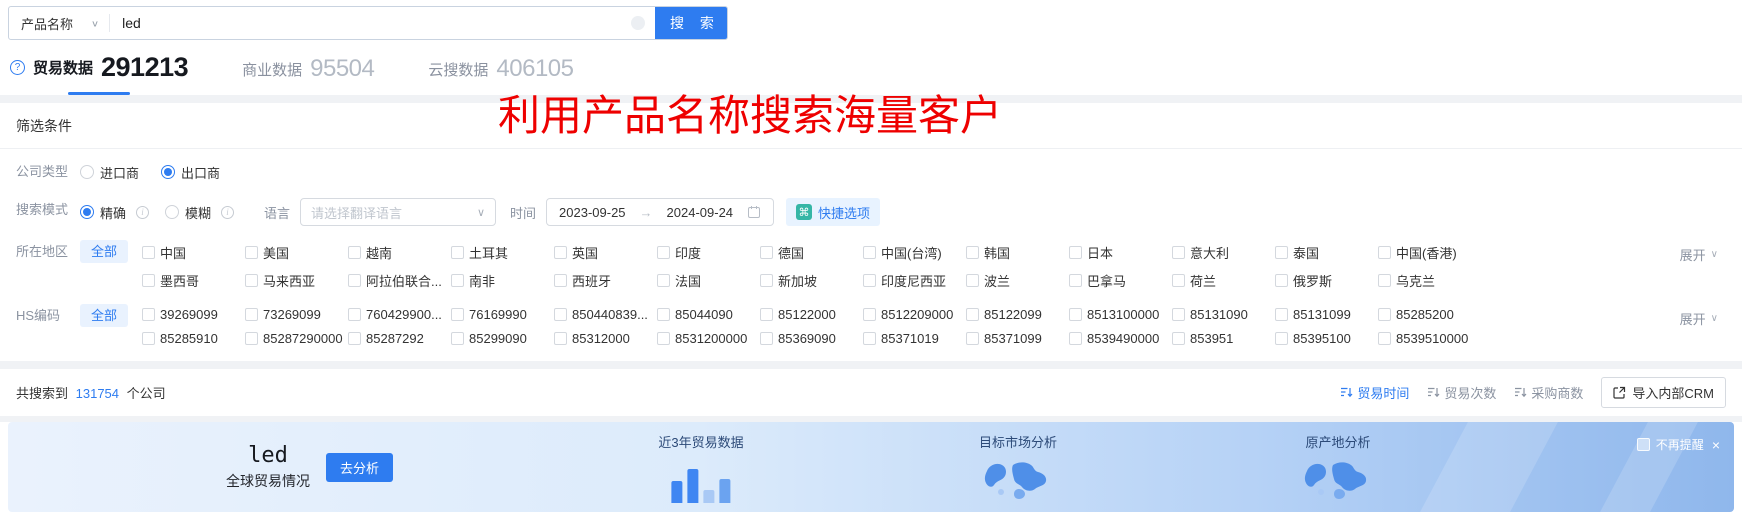 The width and height of the screenshot is (1742, 532). I want to click on region-checkbox: 土耳其, so click(502, 252).